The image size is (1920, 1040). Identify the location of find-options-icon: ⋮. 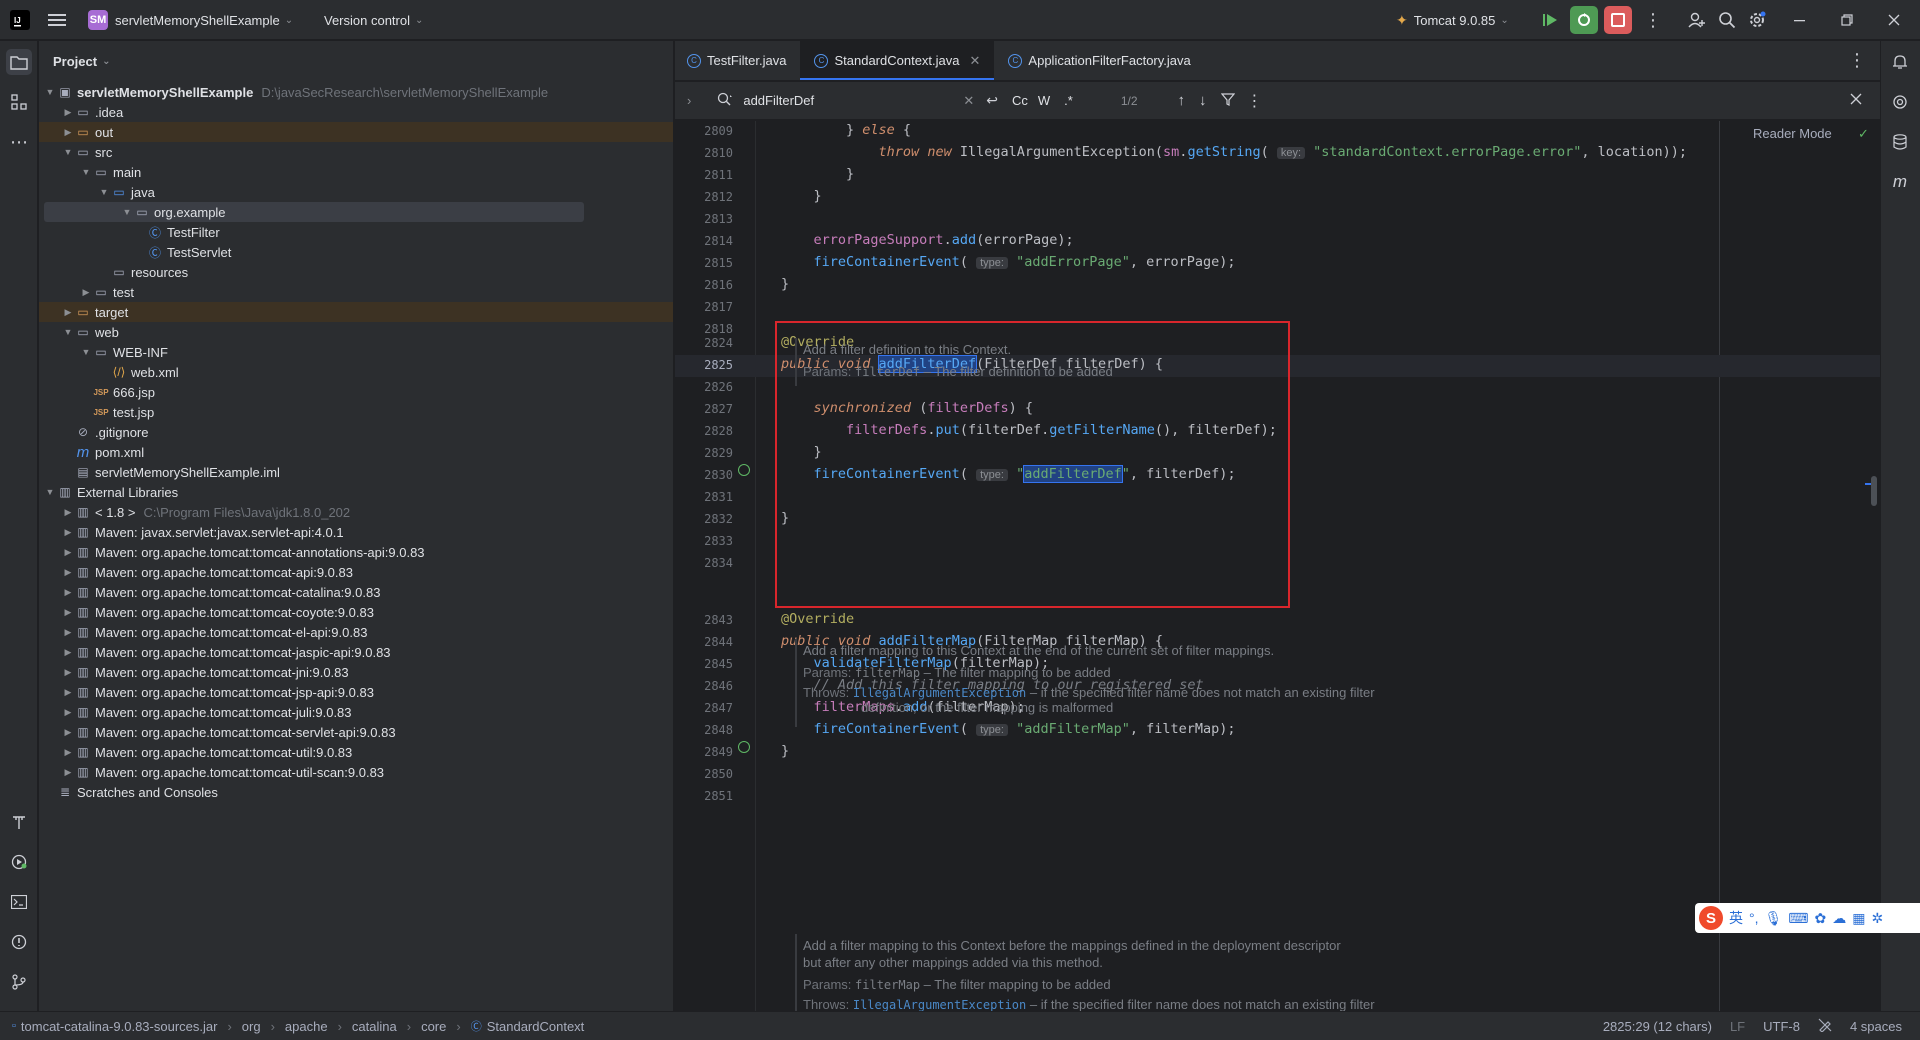
(1255, 101).